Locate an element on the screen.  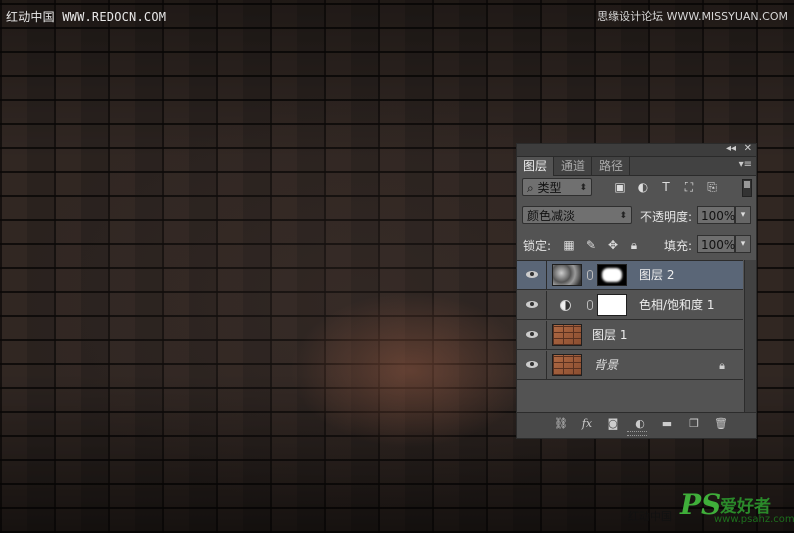
lock-label: 锁定: is located at coordinates (537, 246).